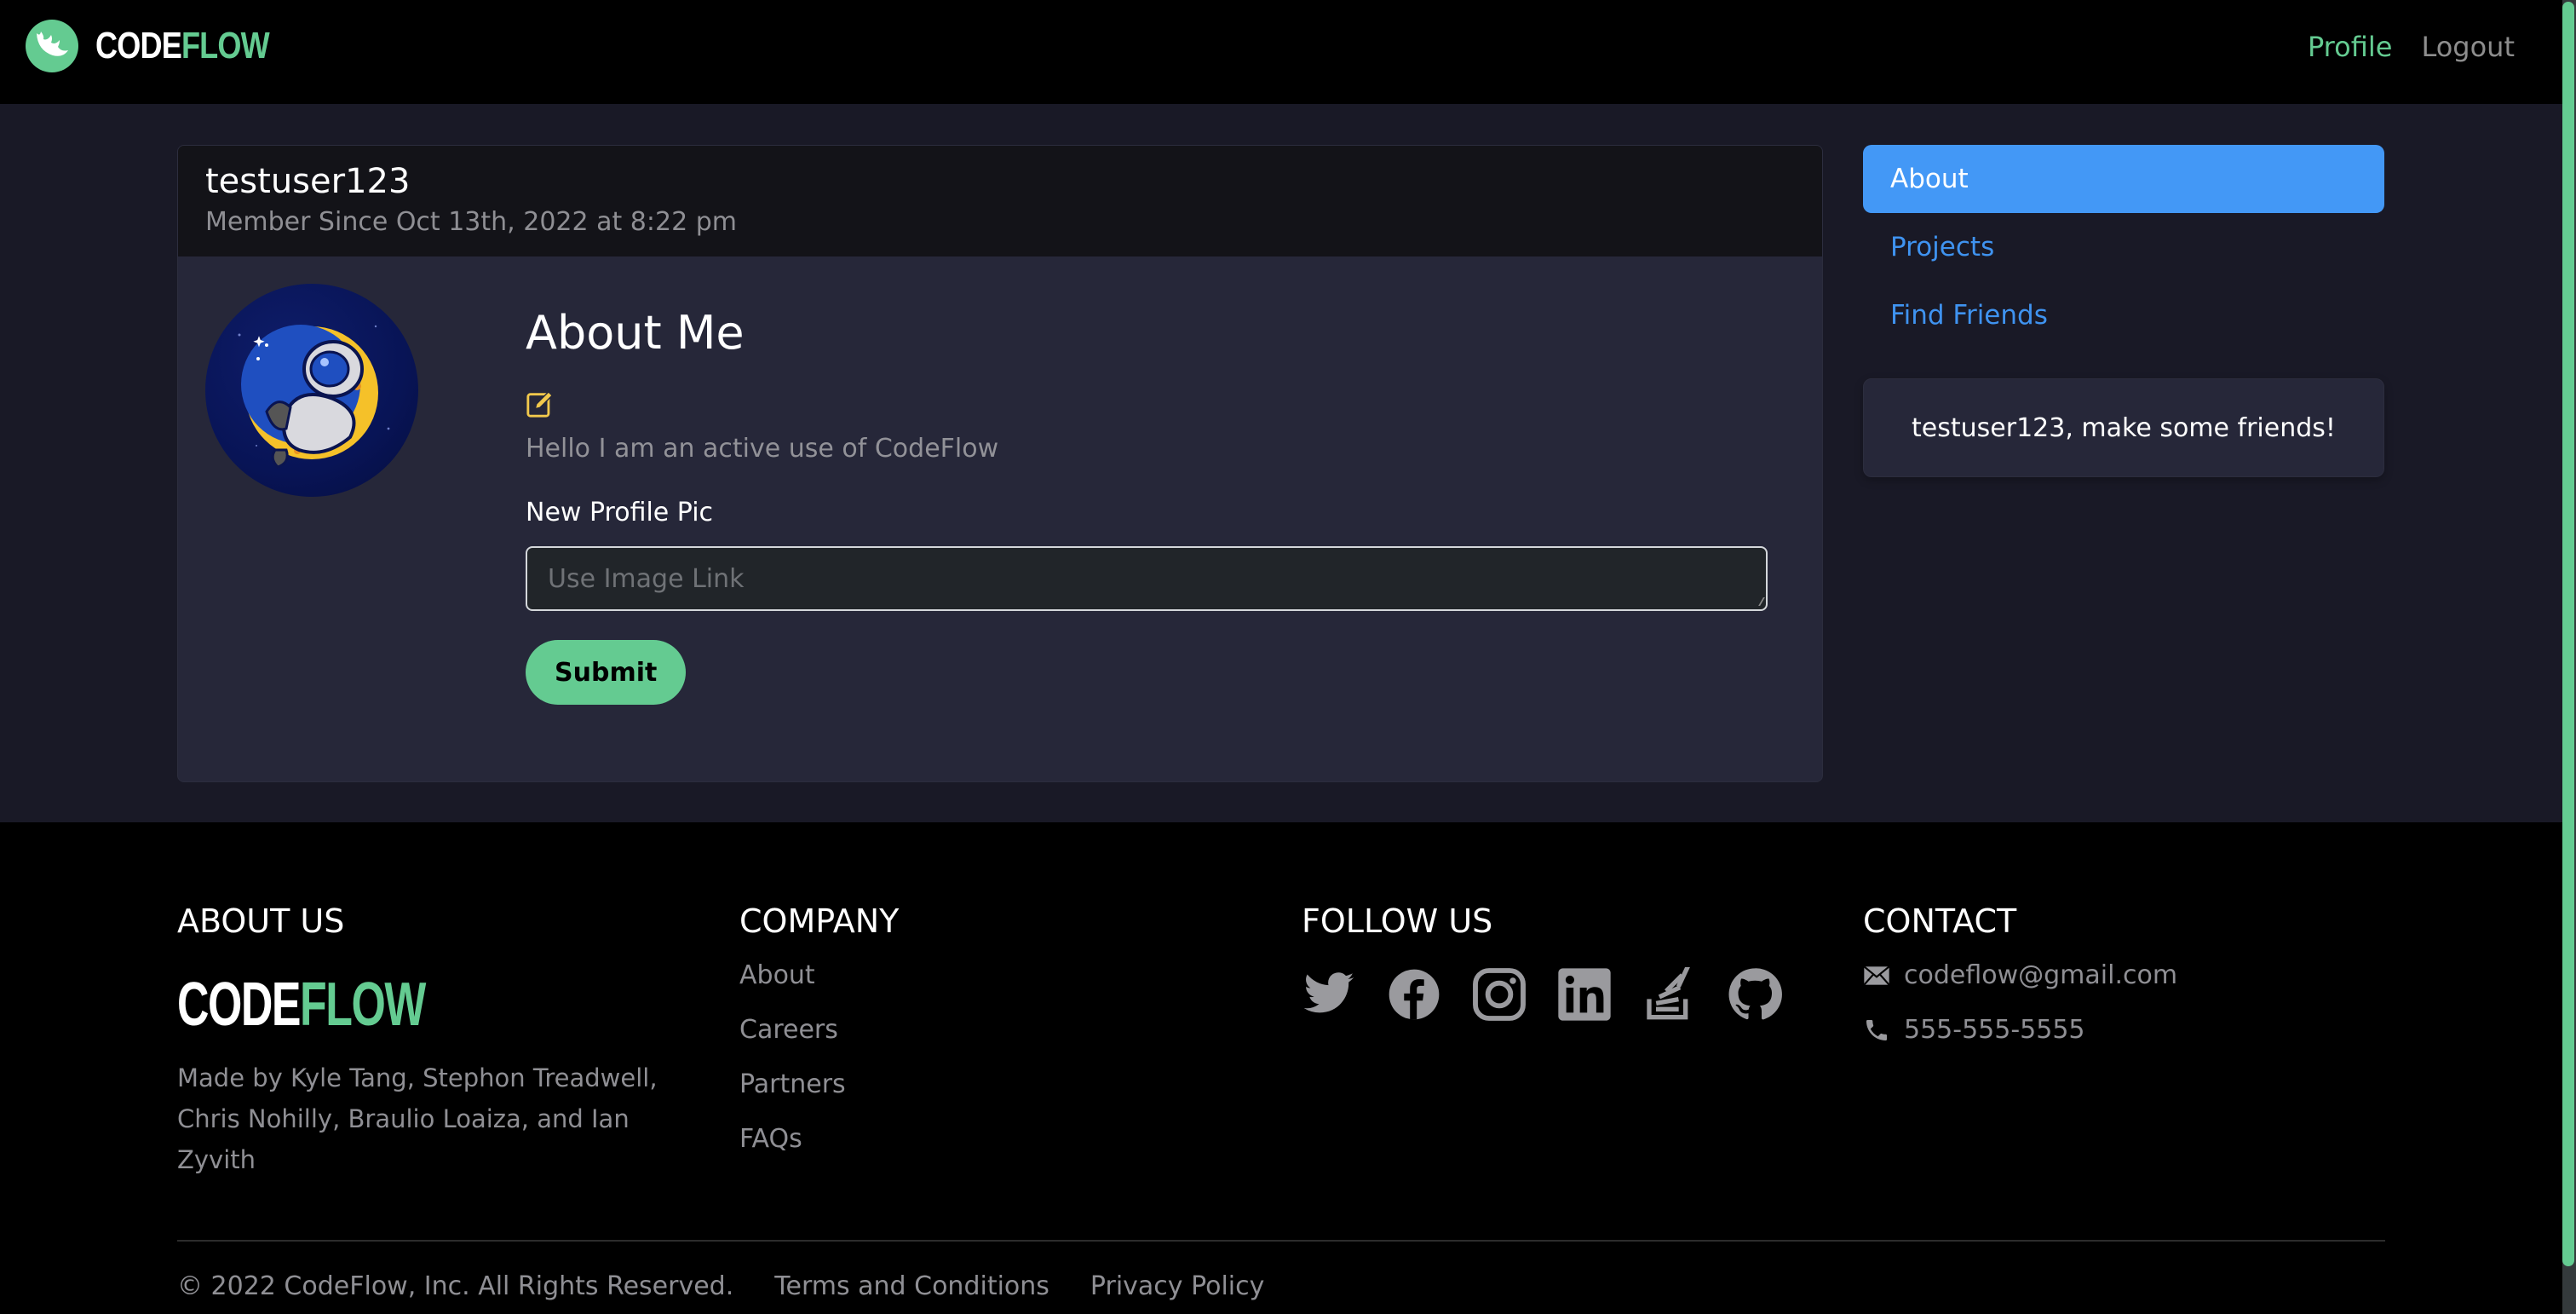  I want to click on nav-profile-link: Profile, so click(2351, 47).